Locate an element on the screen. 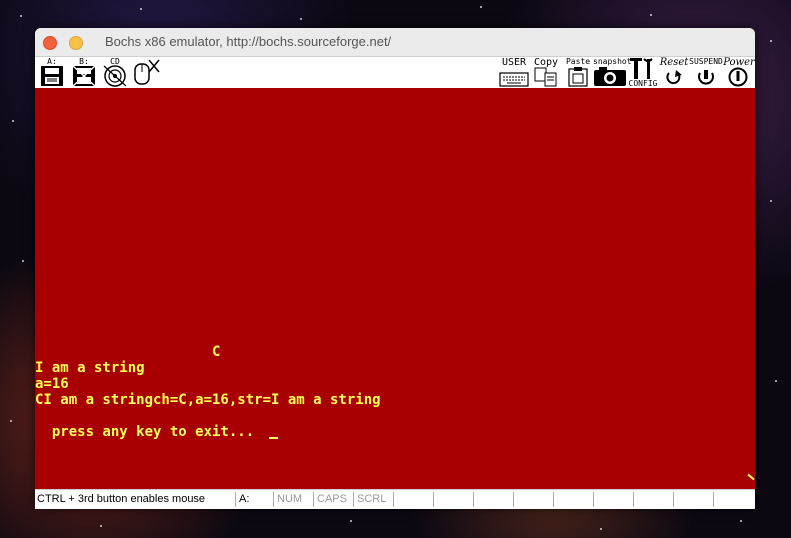 The height and width of the screenshot is (538, 791). camera-icon is located at coordinates (610, 76).